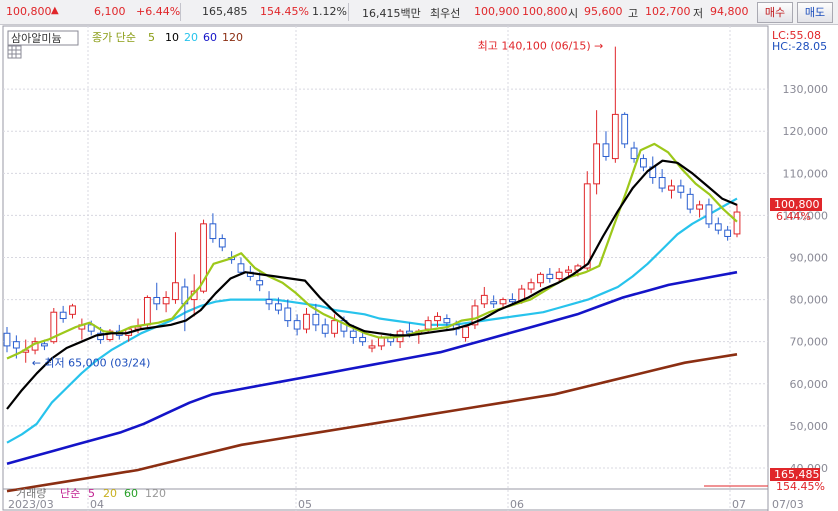 The width and height of the screenshot is (838, 511). Describe the element at coordinates (445, 13) in the screenshot. I see `best-quote-label: 최우선` at that location.